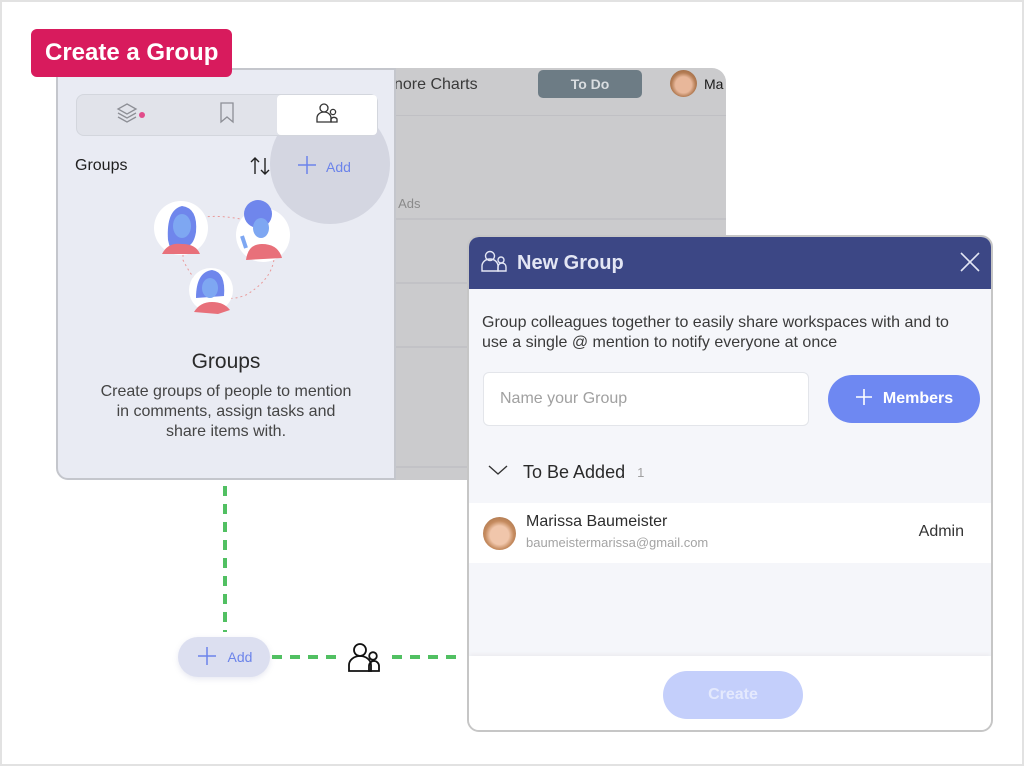 Image resolution: width=1024 pixels, height=766 pixels. What do you see at coordinates (574, 472) in the screenshot?
I see `section-label: To Be Added` at bounding box center [574, 472].